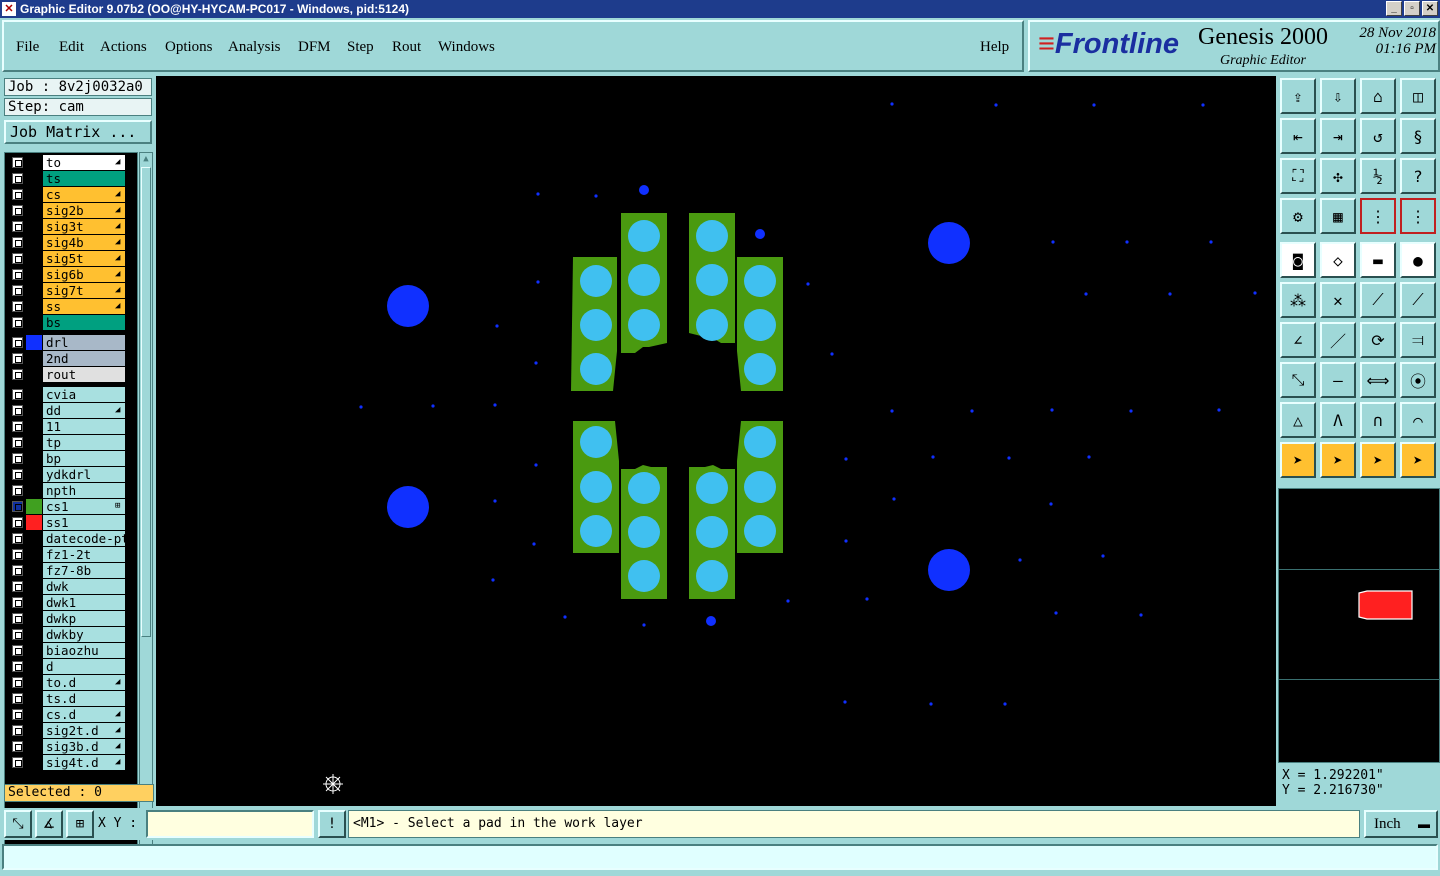  I want to click on layer-row: ss1, so click(72, 522).